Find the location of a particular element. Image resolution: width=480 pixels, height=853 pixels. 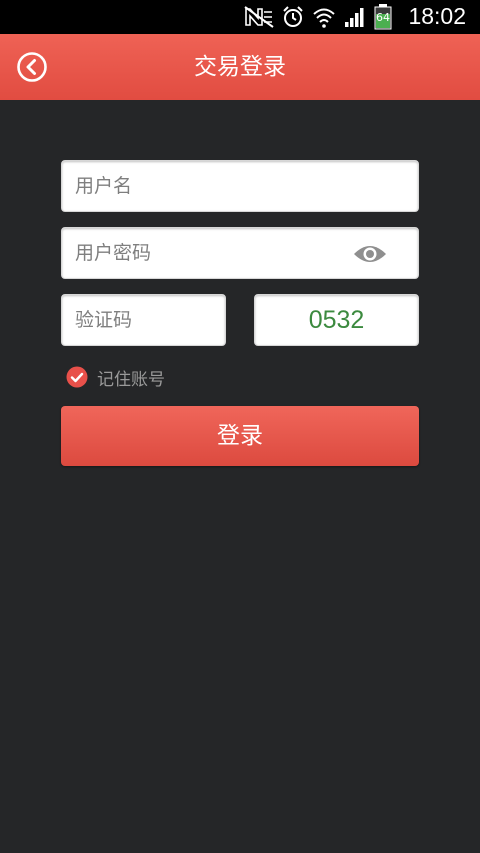

captcha-input is located at coordinates (143, 320).